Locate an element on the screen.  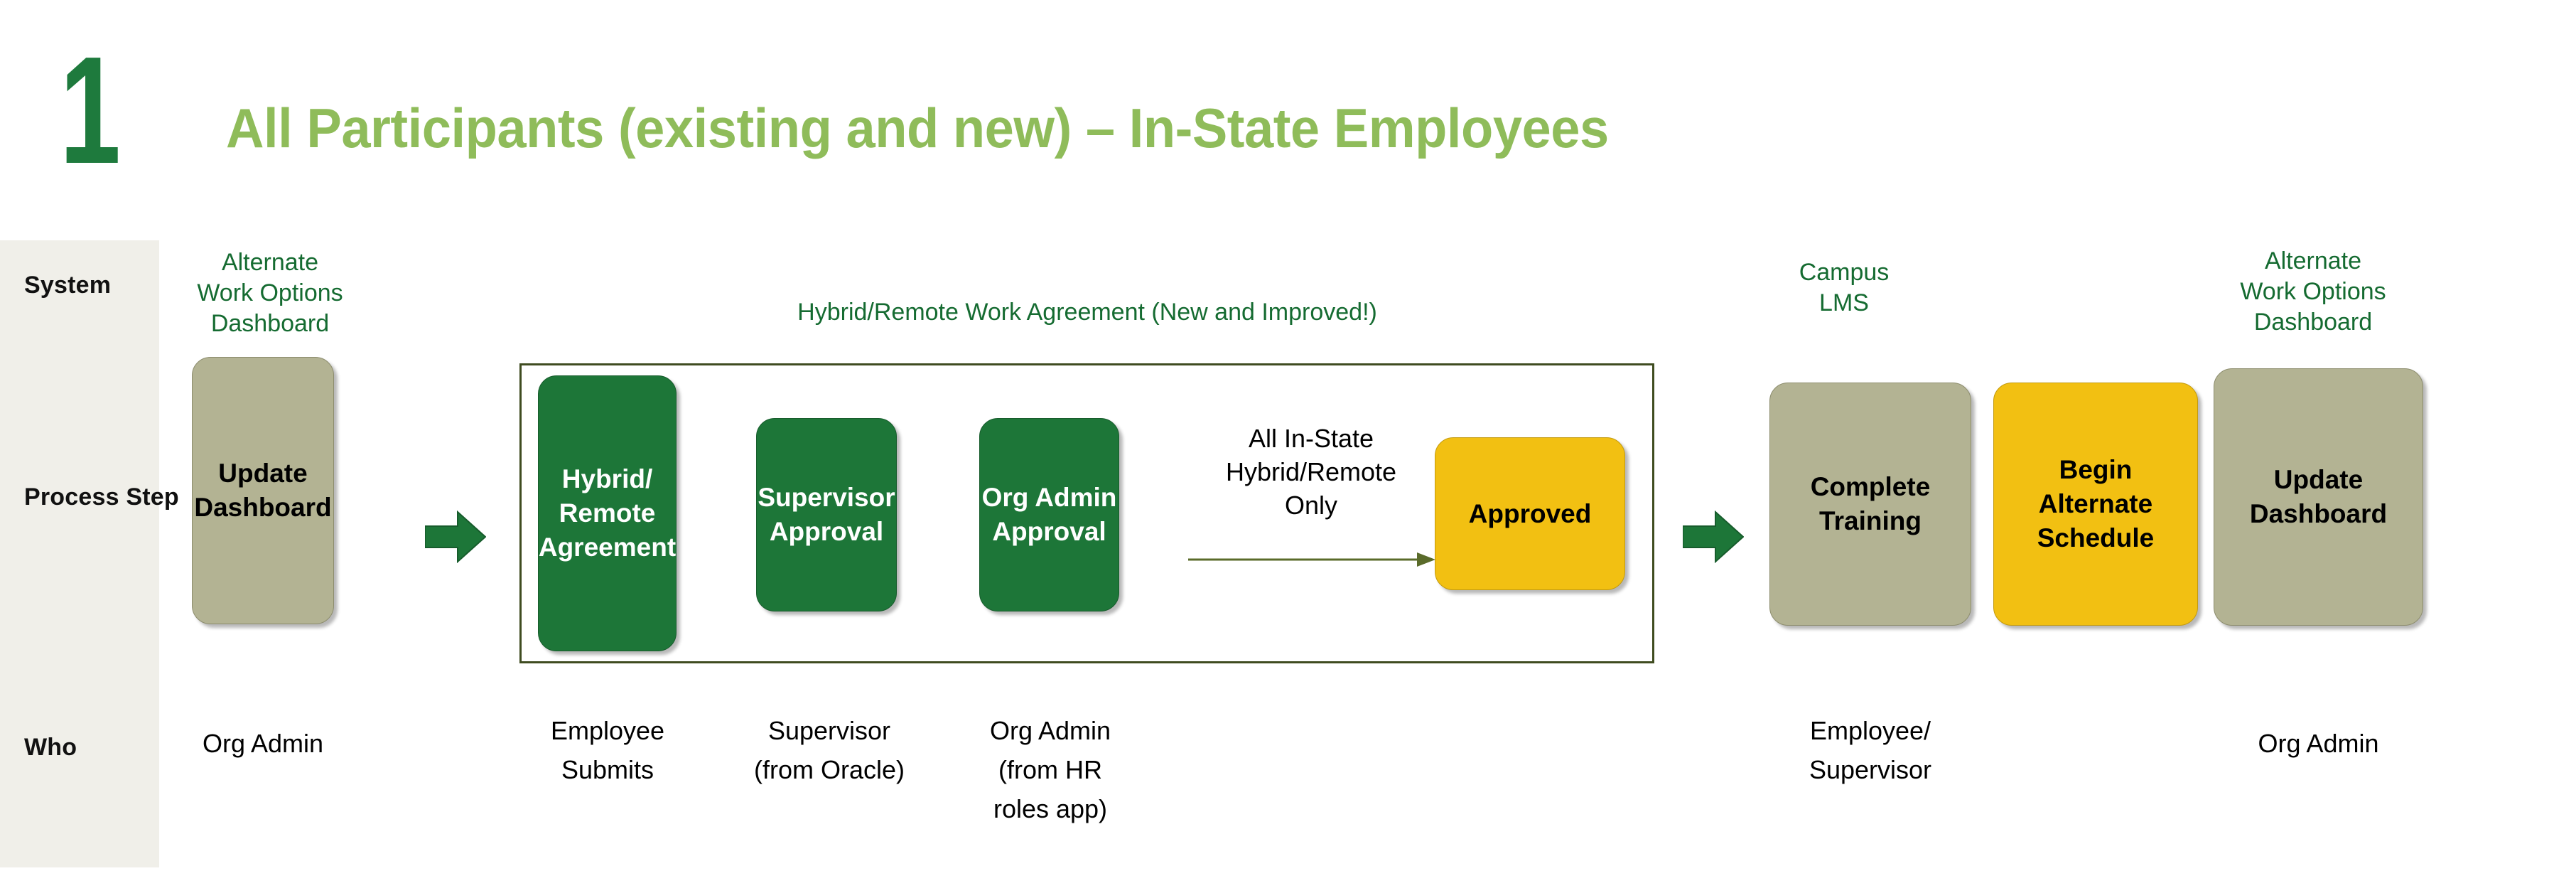
process-box-org-admin-approval: Org Admin Approval is located at coordinates (1049, 514).